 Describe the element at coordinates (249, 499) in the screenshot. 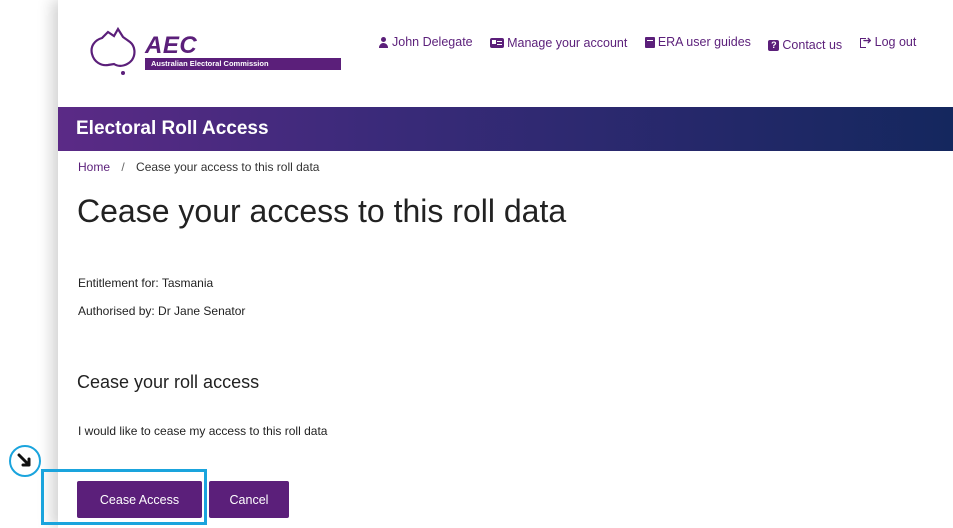

I see `cancel-button: Cancel` at that location.